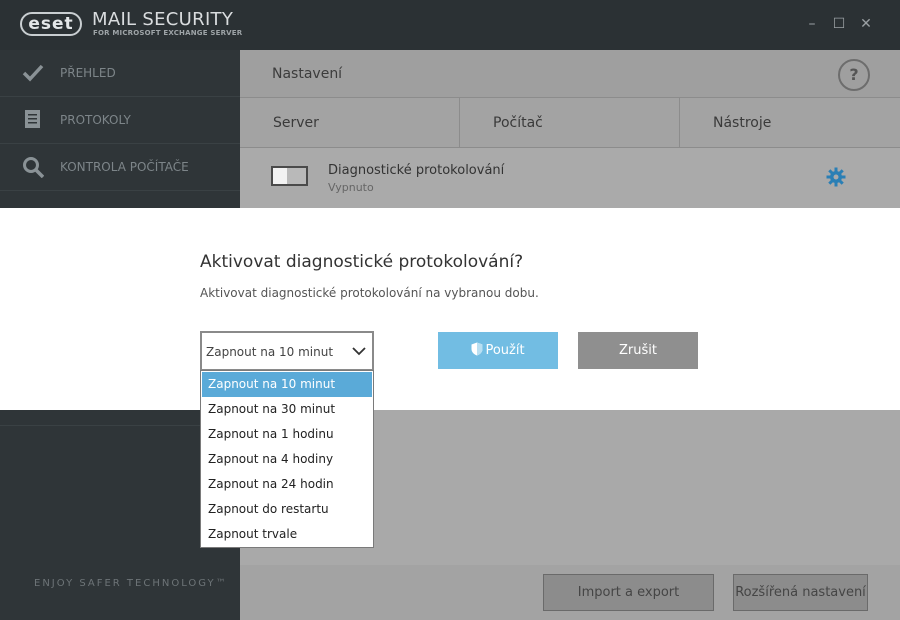  What do you see at coordinates (95, 120) in the screenshot?
I see `sidebar-item-label: PROTOKOLY` at bounding box center [95, 120].